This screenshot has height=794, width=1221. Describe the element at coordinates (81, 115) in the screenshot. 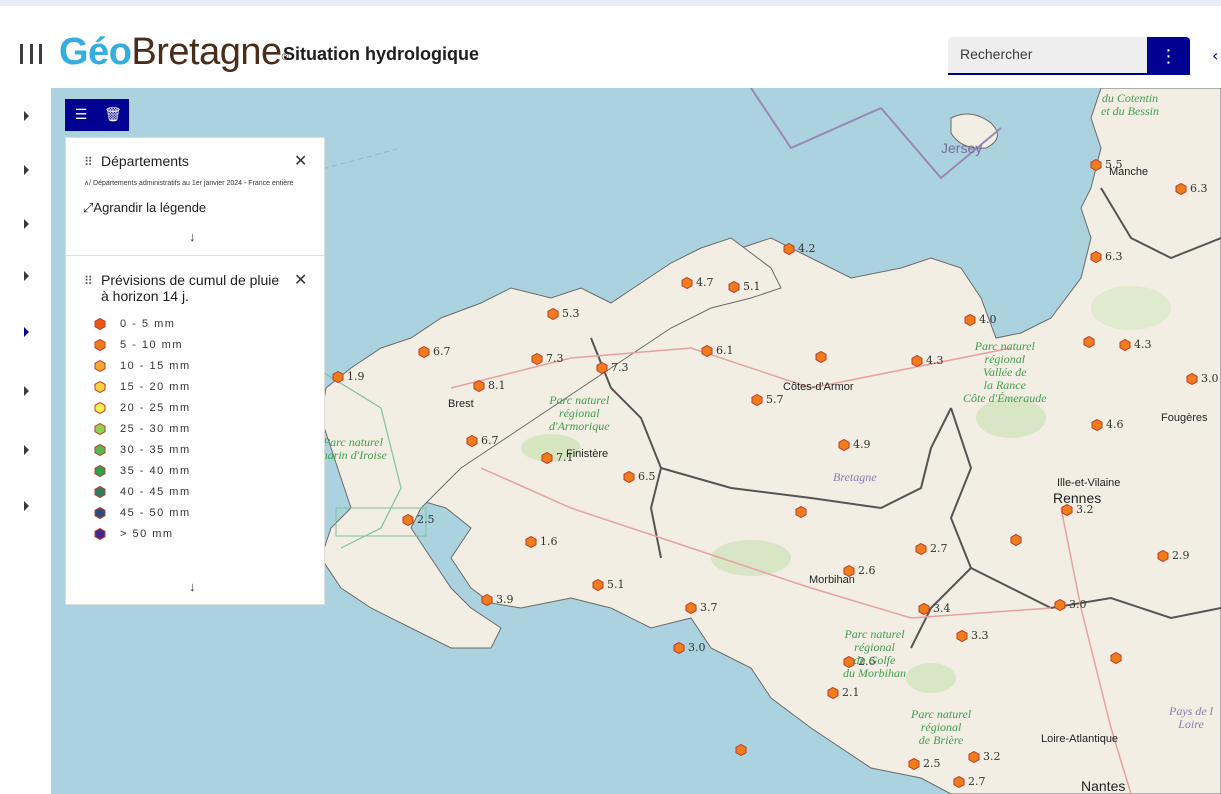

I see `list-icon: ☰` at that location.